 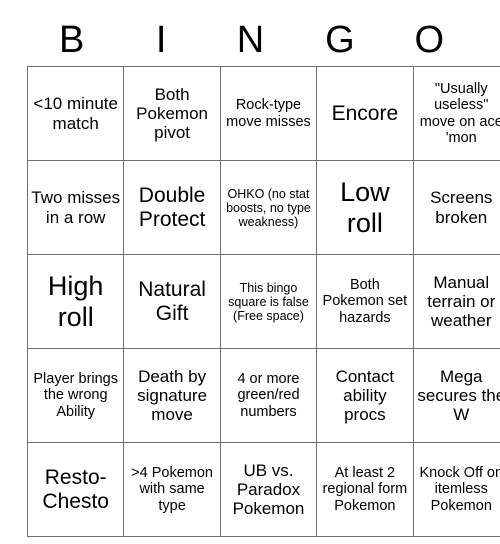 I want to click on bingo-cell: Low roll, so click(x=365, y=207).